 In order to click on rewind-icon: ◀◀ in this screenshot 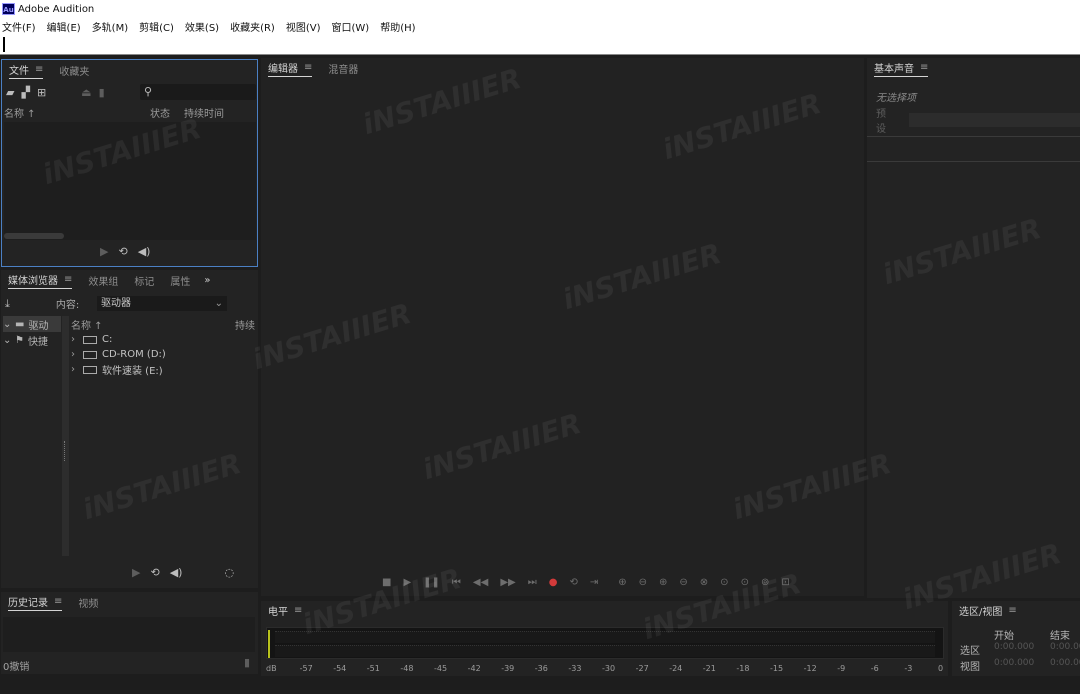, I will do `click(480, 583)`.